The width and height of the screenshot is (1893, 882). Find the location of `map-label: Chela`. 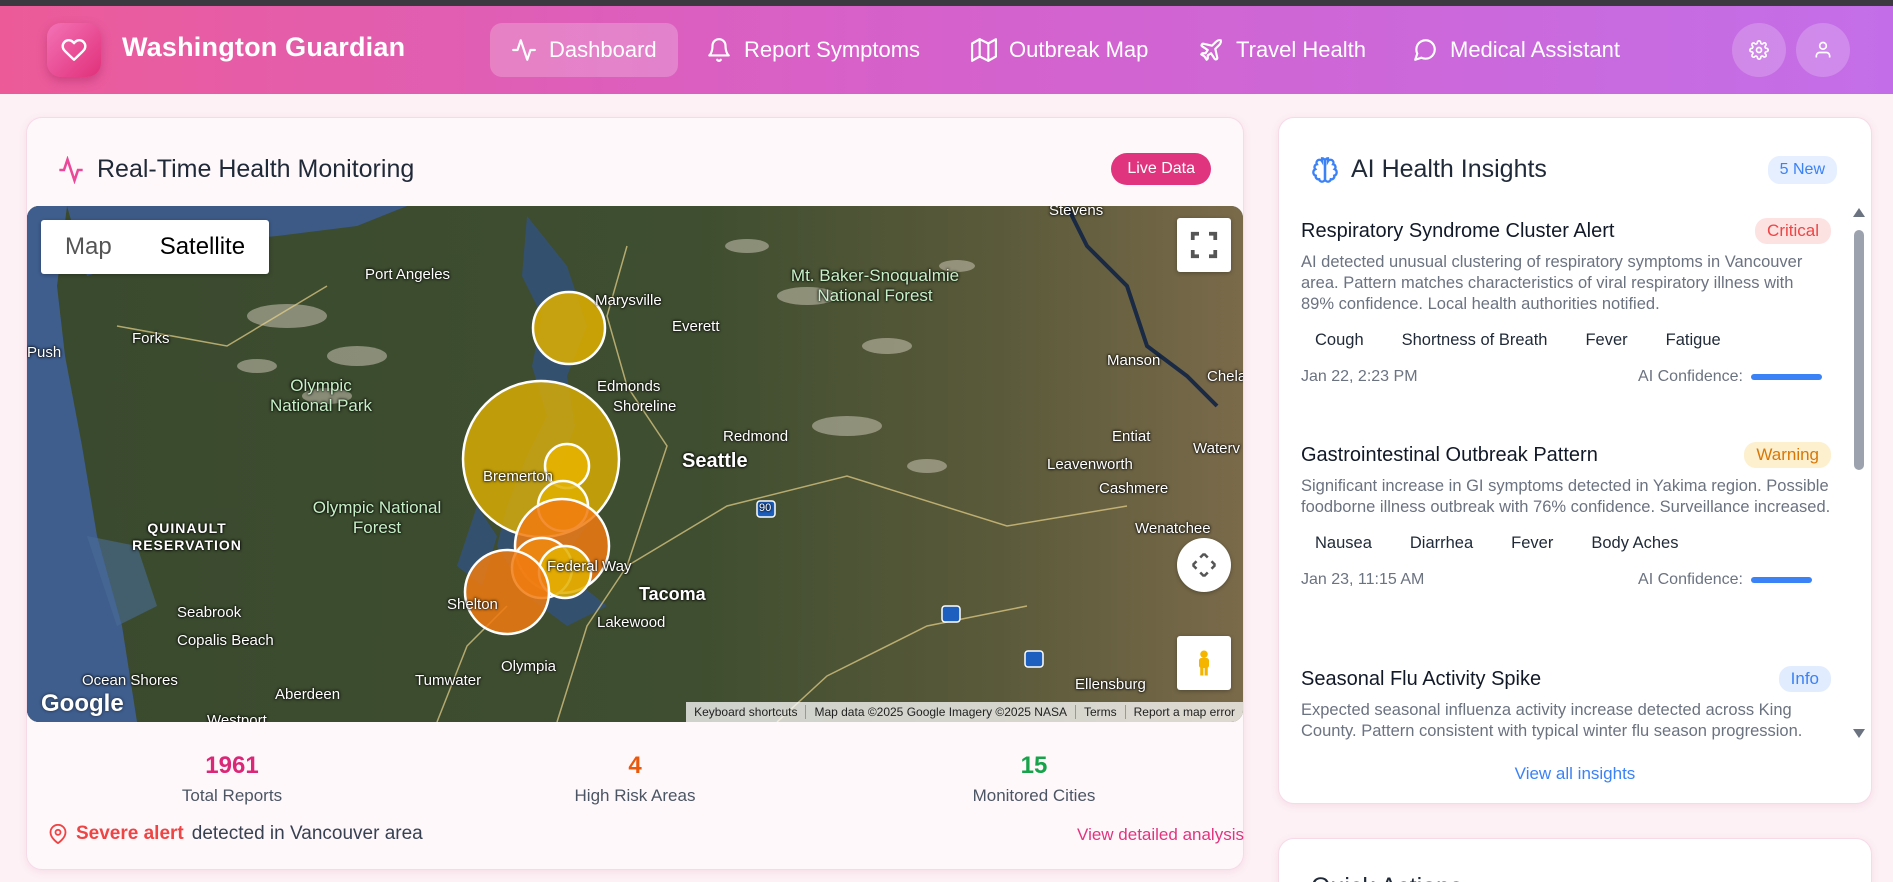

map-label: Chela is located at coordinates (1225, 376).